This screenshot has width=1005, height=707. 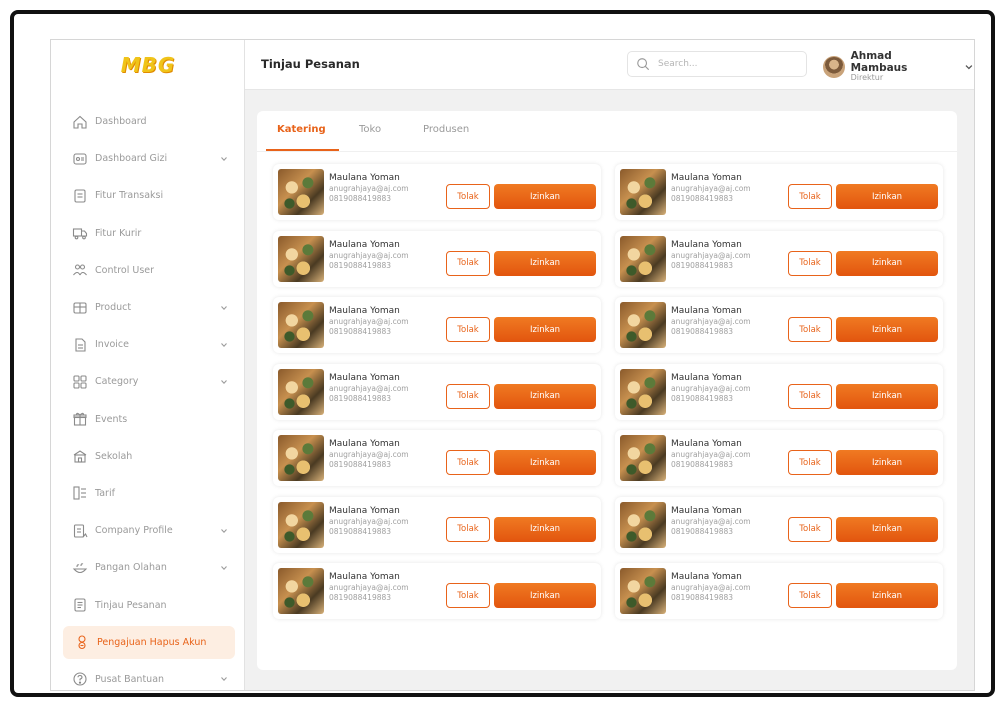 I want to click on sidebar-item-pangan-olahan: Pangan Olahan, so click(x=148, y=567).